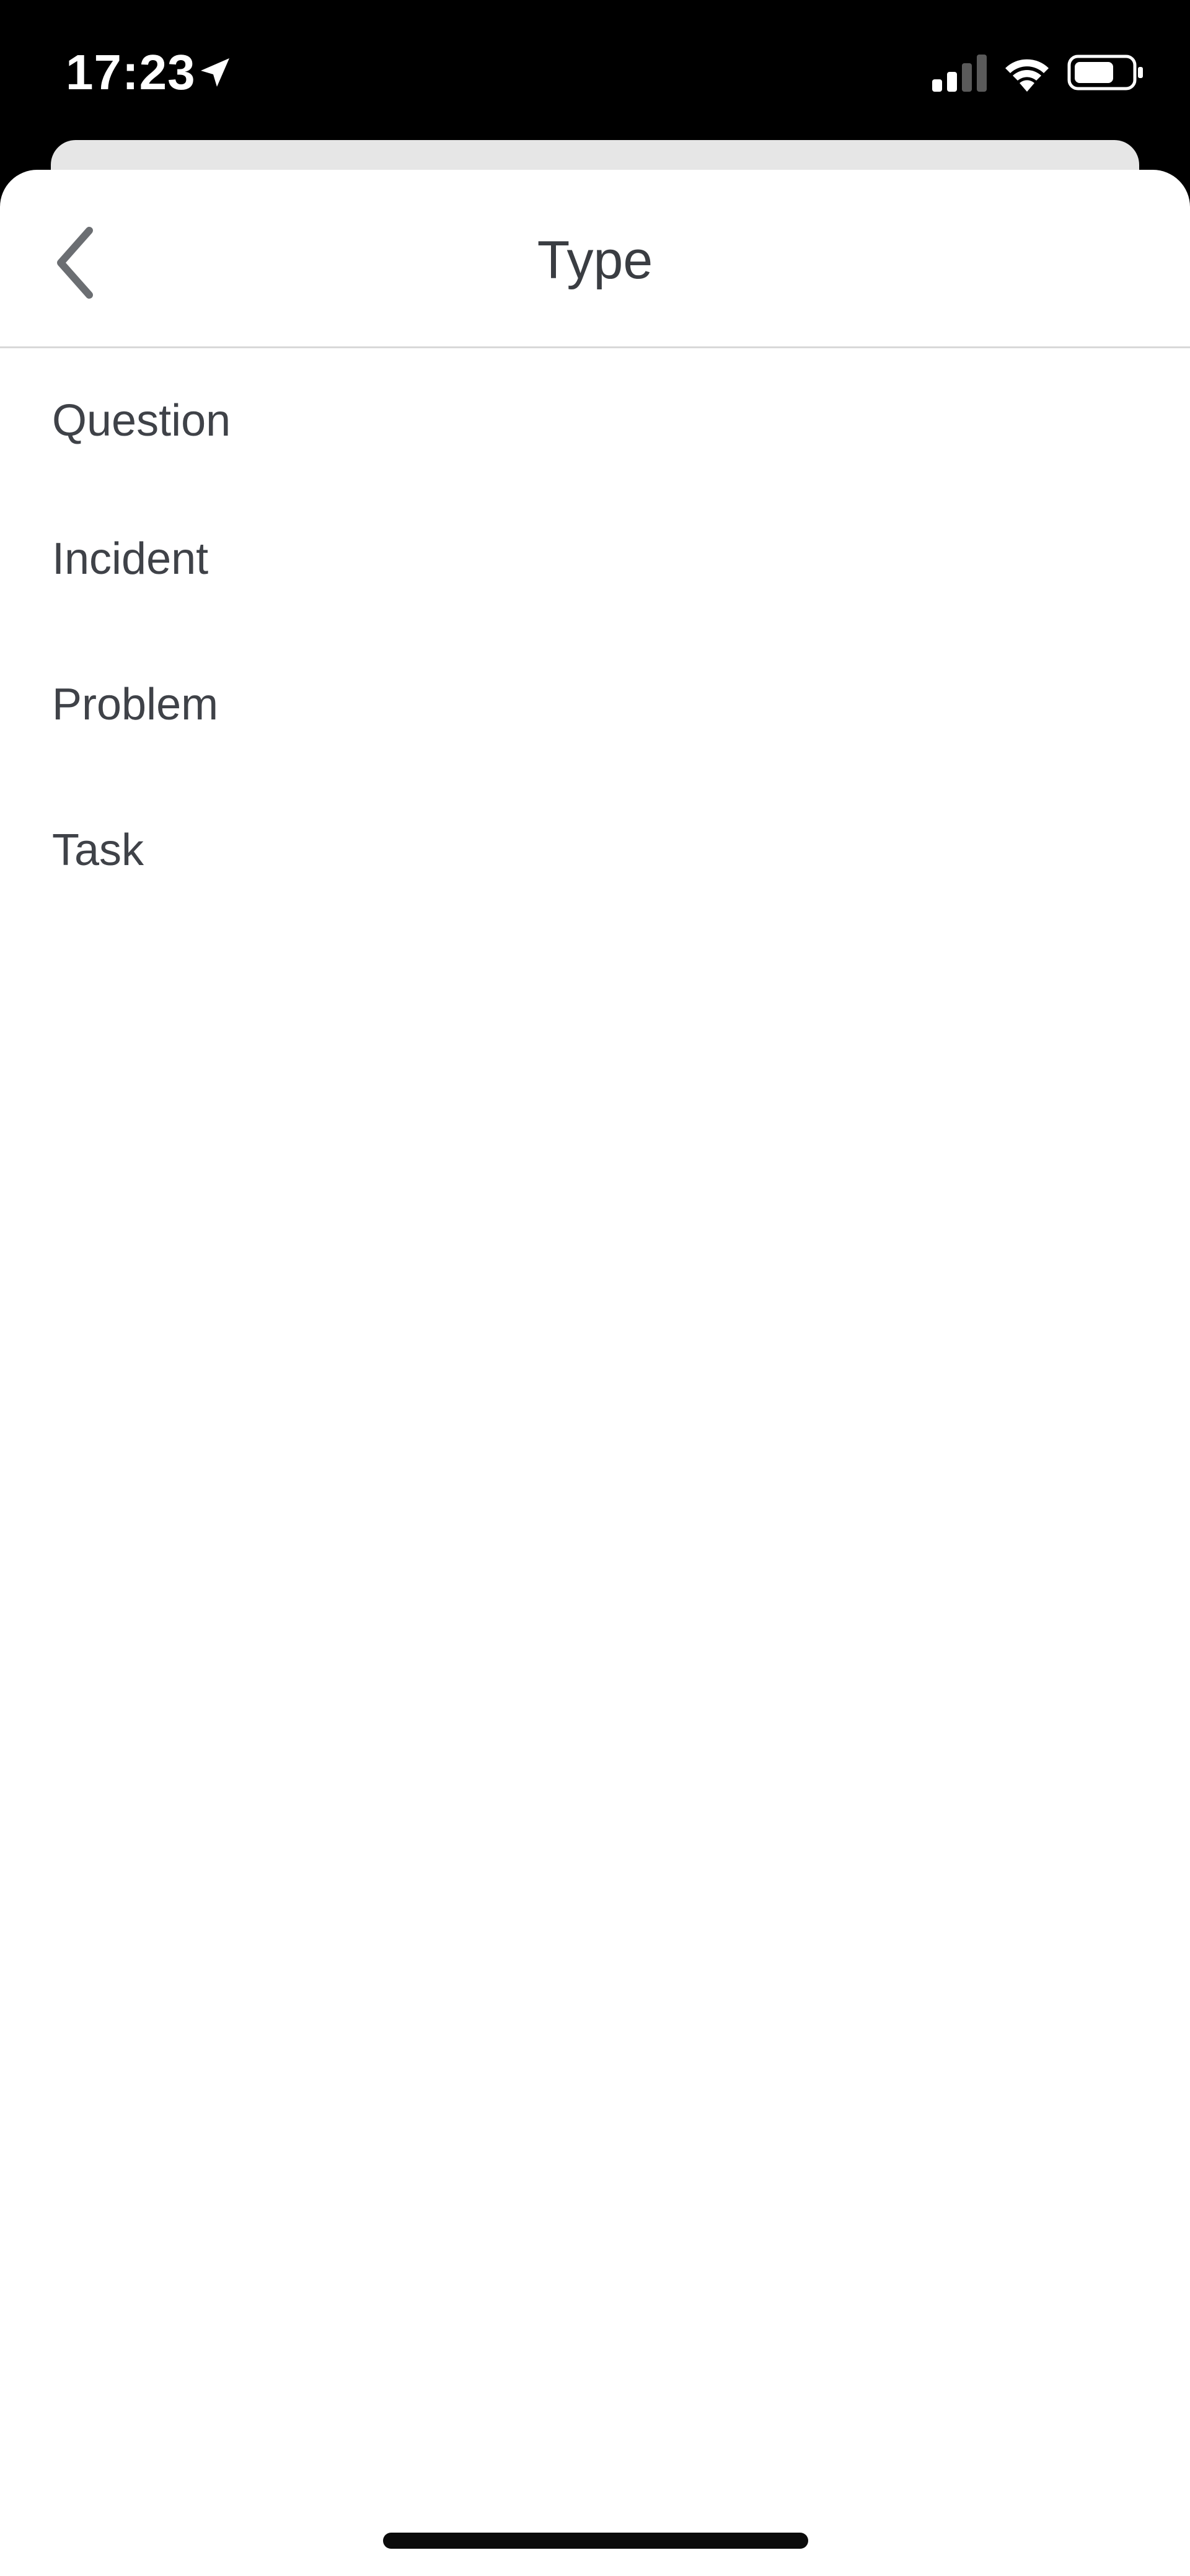 The image size is (1190, 2576). What do you see at coordinates (595, 712) in the screenshot?
I see `type-option-problem: Problem` at bounding box center [595, 712].